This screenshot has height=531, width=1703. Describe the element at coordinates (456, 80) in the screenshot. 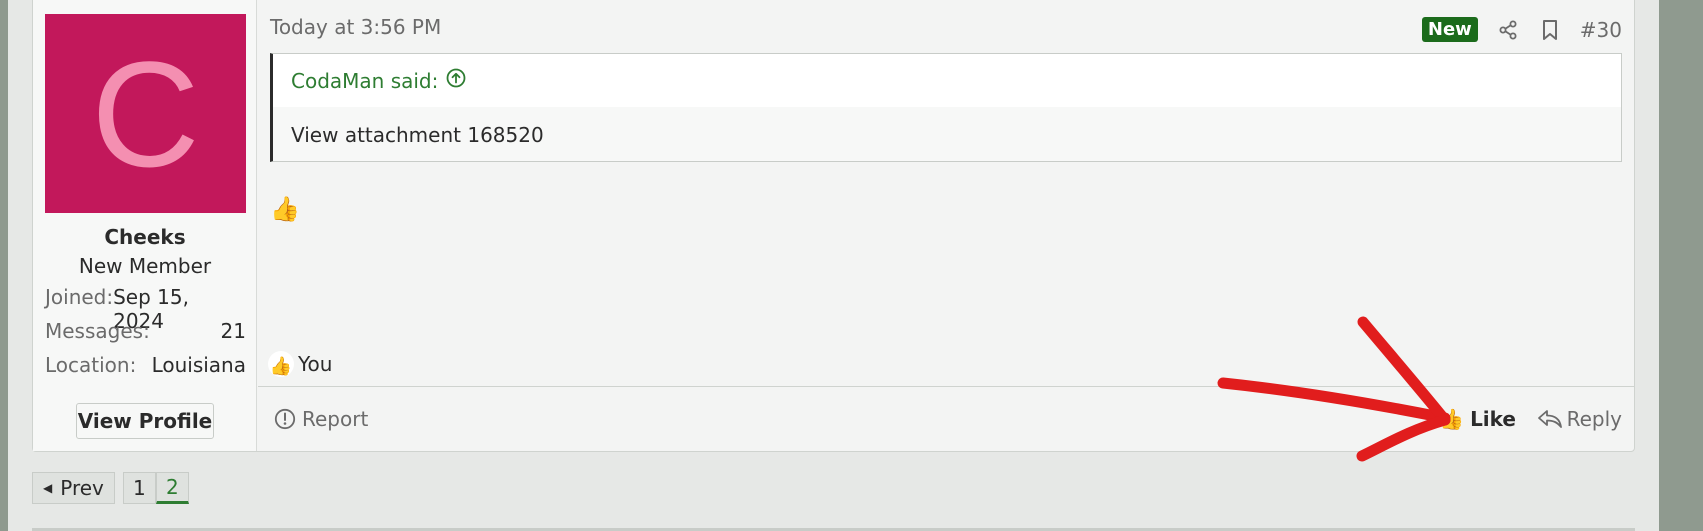

I see `arrow-up-circle-icon` at that location.